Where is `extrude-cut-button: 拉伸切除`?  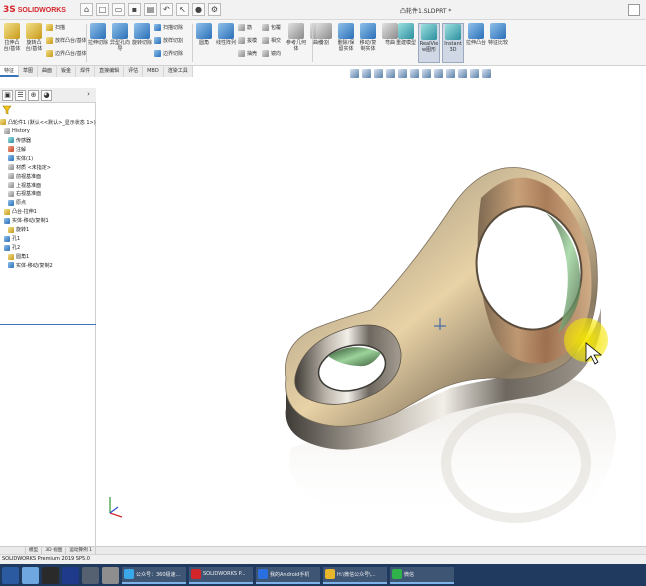 extrude-cut-button: 拉伸切除 is located at coordinates (98, 34).